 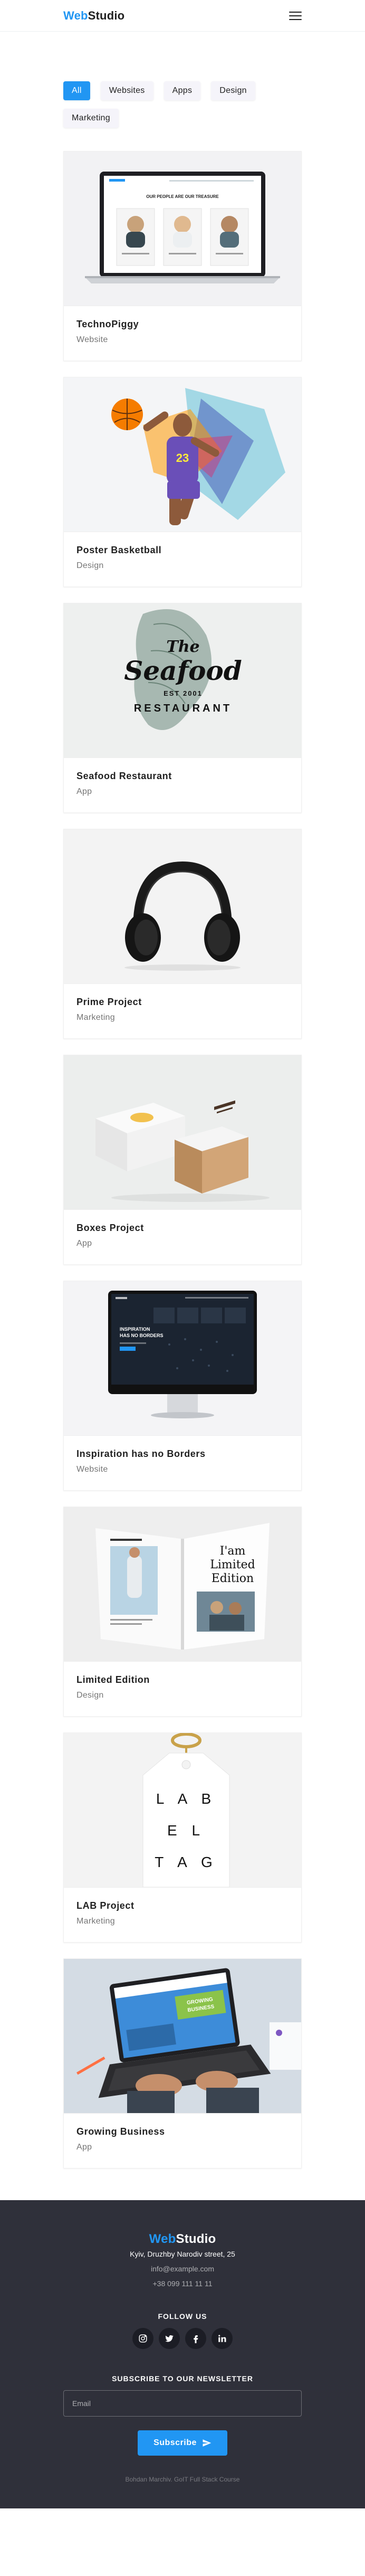 I want to click on footer-logo-link: WebStudio, so click(x=182, y=2239).